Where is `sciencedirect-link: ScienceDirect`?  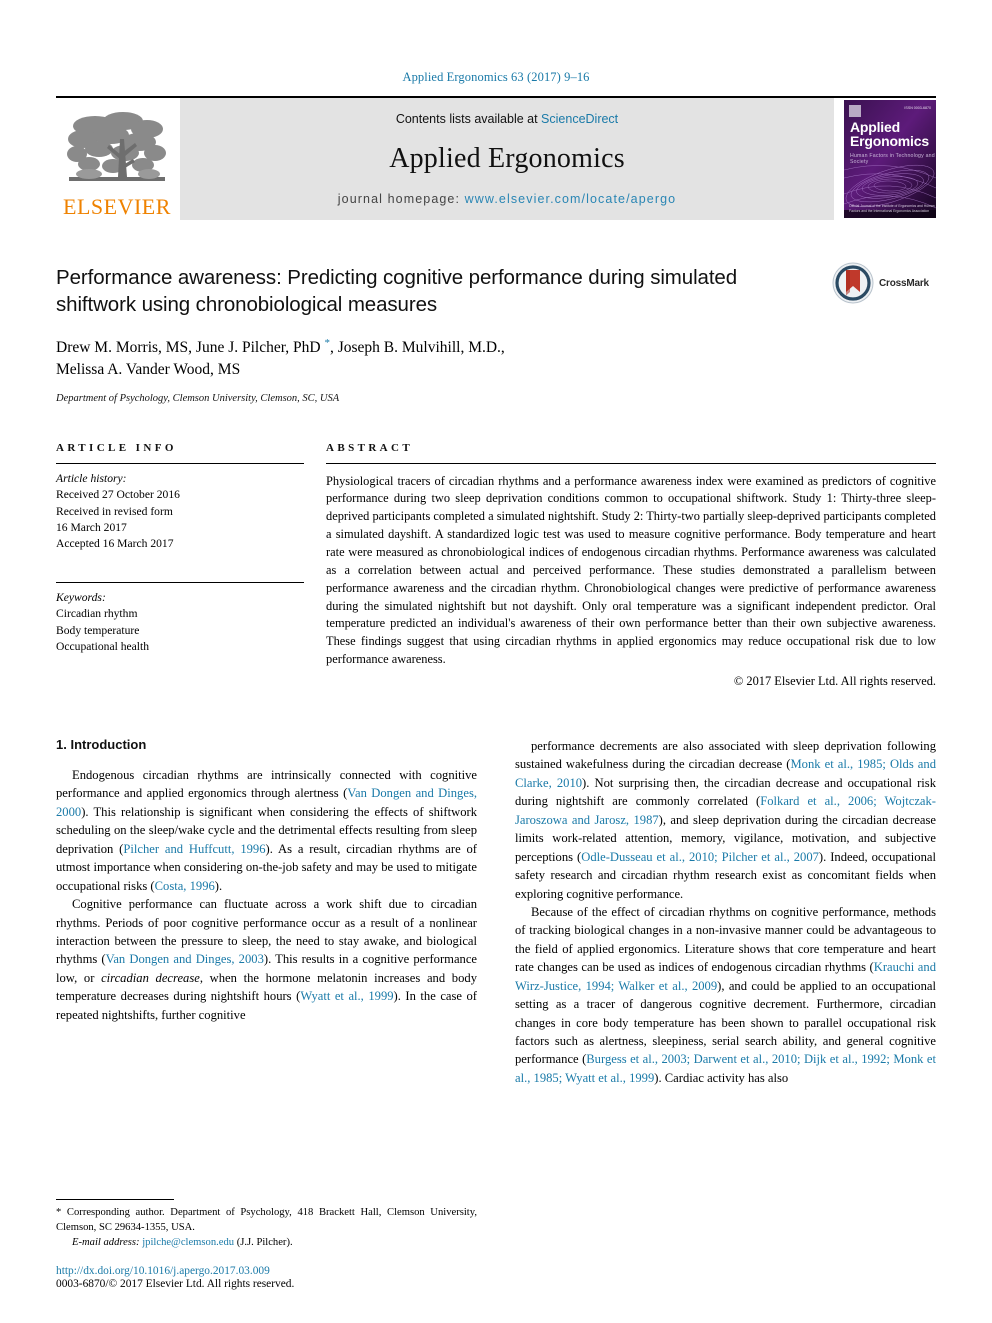 sciencedirect-link: ScienceDirect is located at coordinates (579, 119).